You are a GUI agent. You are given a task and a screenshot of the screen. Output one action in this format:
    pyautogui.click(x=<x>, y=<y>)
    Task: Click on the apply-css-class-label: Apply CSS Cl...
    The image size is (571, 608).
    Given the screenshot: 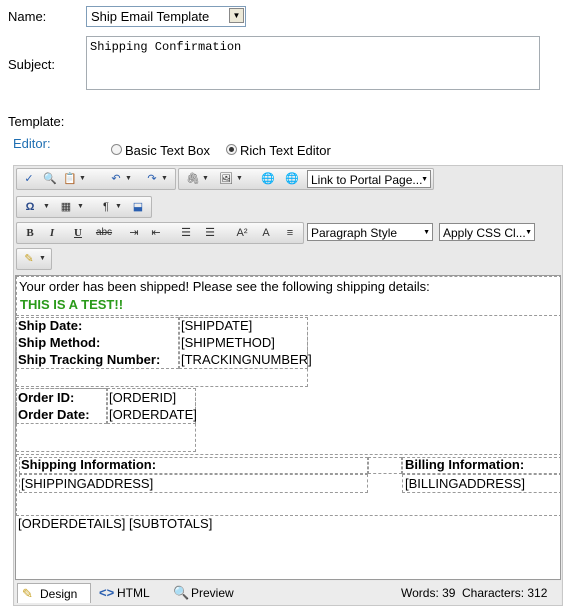 What is the action you would take?
    pyautogui.click(x=484, y=233)
    